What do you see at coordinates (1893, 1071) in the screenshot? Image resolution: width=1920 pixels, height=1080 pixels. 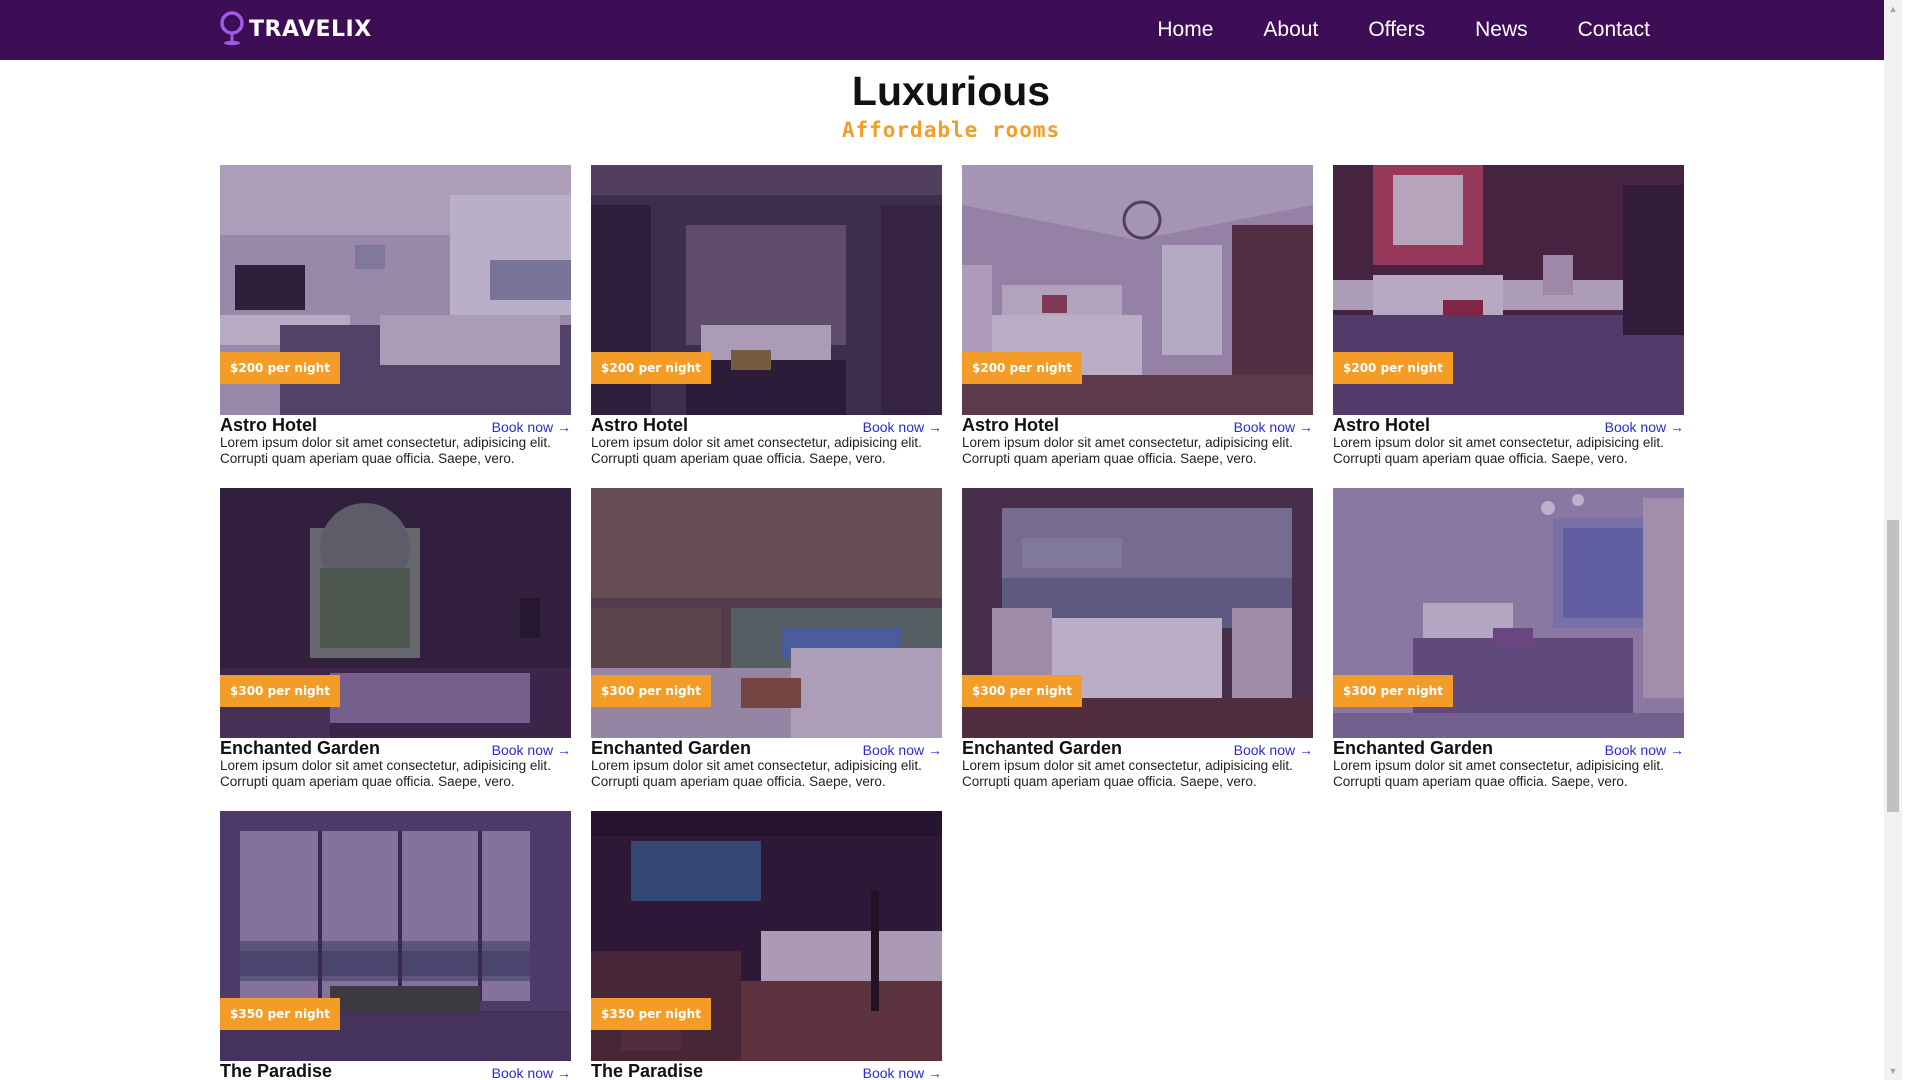 I see `scroll-down-arrow-icon: ▼` at bounding box center [1893, 1071].